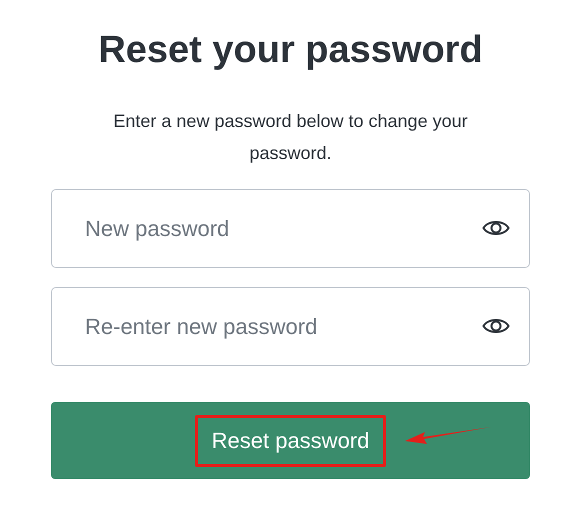 The width and height of the screenshot is (566, 519). Describe the element at coordinates (290, 137) in the screenshot. I see `instruction-text: Enter a new password below to change your password.` at that location.